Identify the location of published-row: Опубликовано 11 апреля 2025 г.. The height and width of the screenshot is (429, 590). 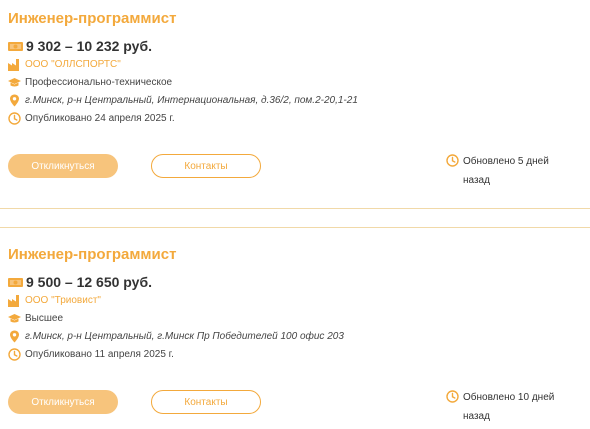
(91, 354).